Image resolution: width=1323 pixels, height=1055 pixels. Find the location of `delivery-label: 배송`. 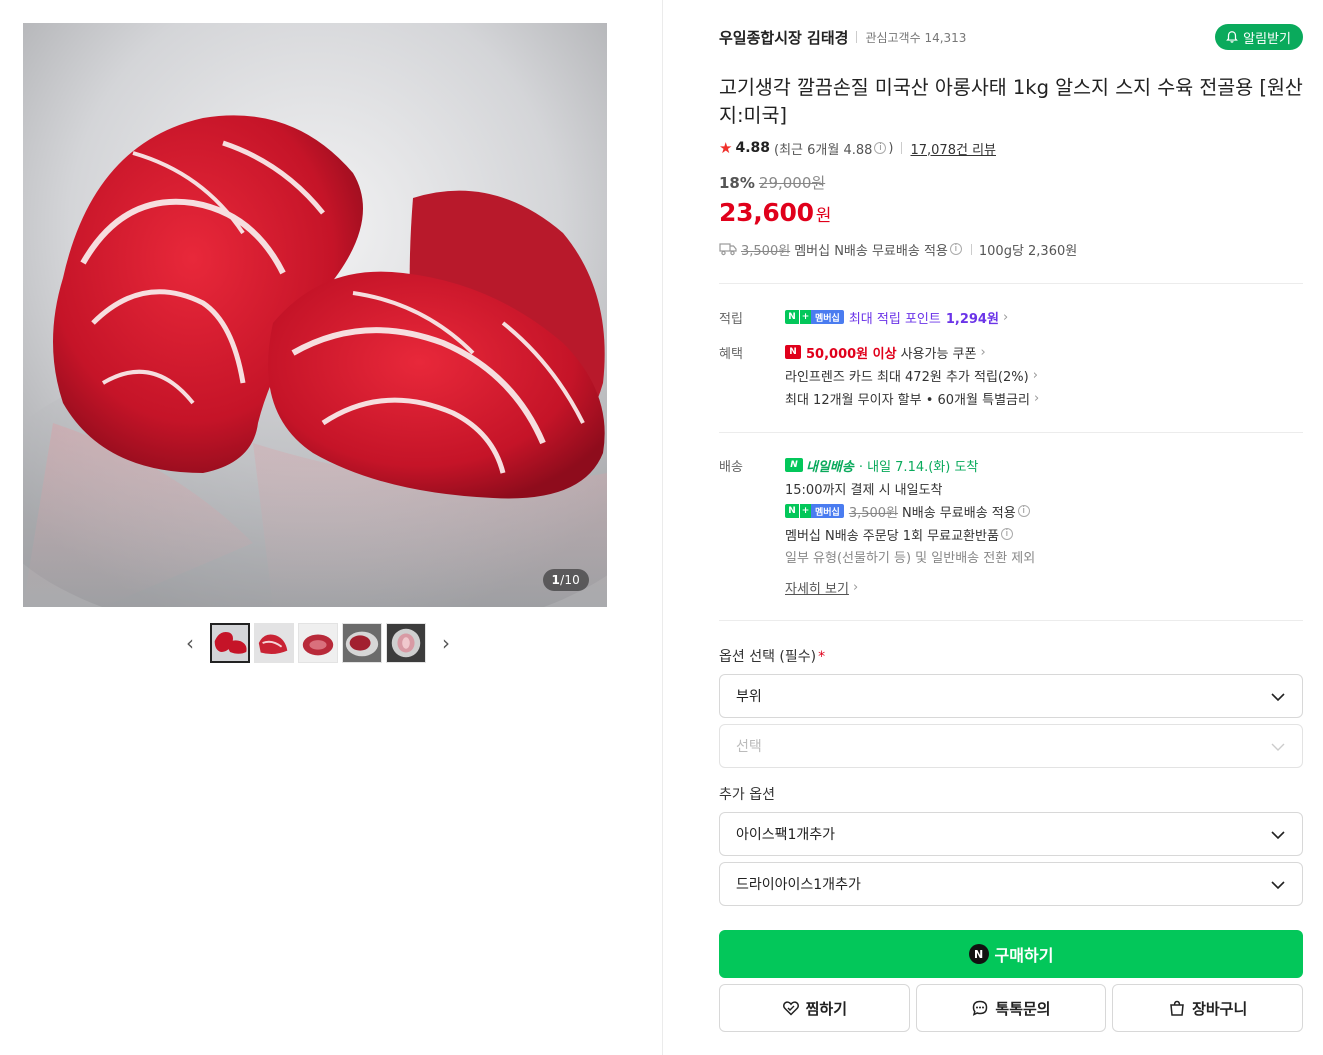

delivery-label: 배송 is located at coordinates (731, 467).